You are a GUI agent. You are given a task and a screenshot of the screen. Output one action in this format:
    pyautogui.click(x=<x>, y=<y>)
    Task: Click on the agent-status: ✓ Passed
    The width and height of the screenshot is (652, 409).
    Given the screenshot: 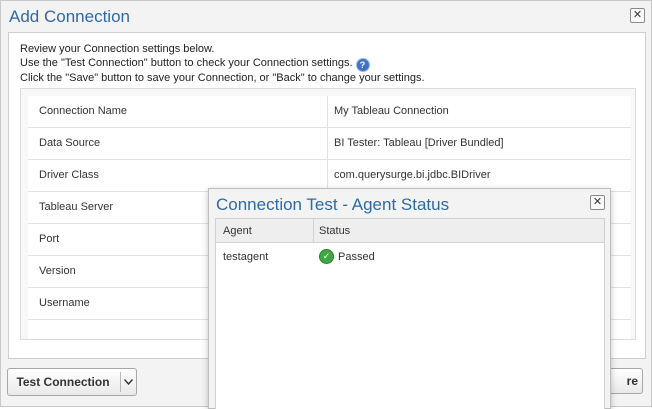 What is the action you would take?
    pyautogui.click(x=347, y=256)
    